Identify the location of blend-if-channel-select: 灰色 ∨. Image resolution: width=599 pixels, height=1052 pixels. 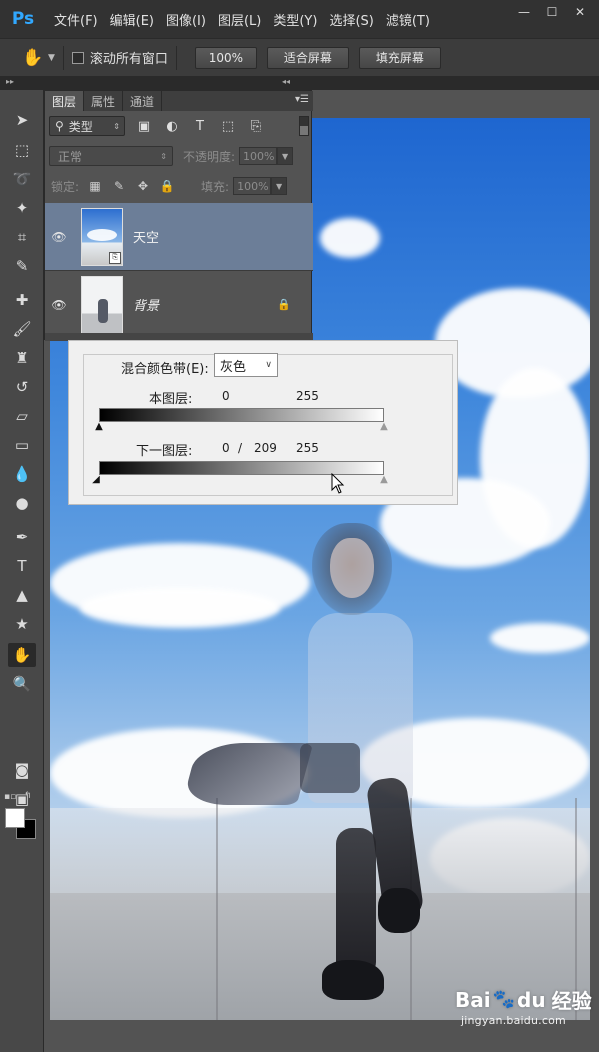
(246, 365).